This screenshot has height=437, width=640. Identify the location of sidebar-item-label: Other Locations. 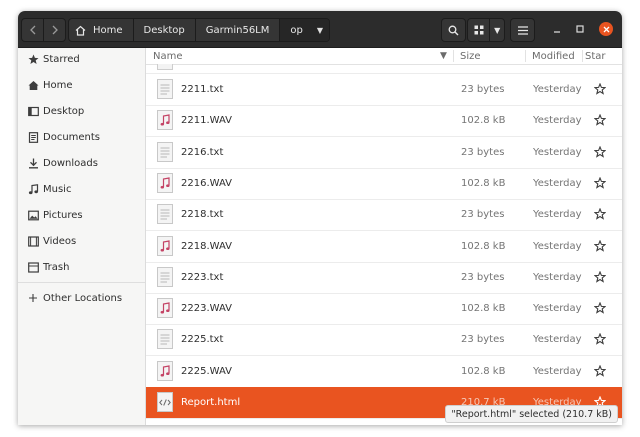
(83, 298).